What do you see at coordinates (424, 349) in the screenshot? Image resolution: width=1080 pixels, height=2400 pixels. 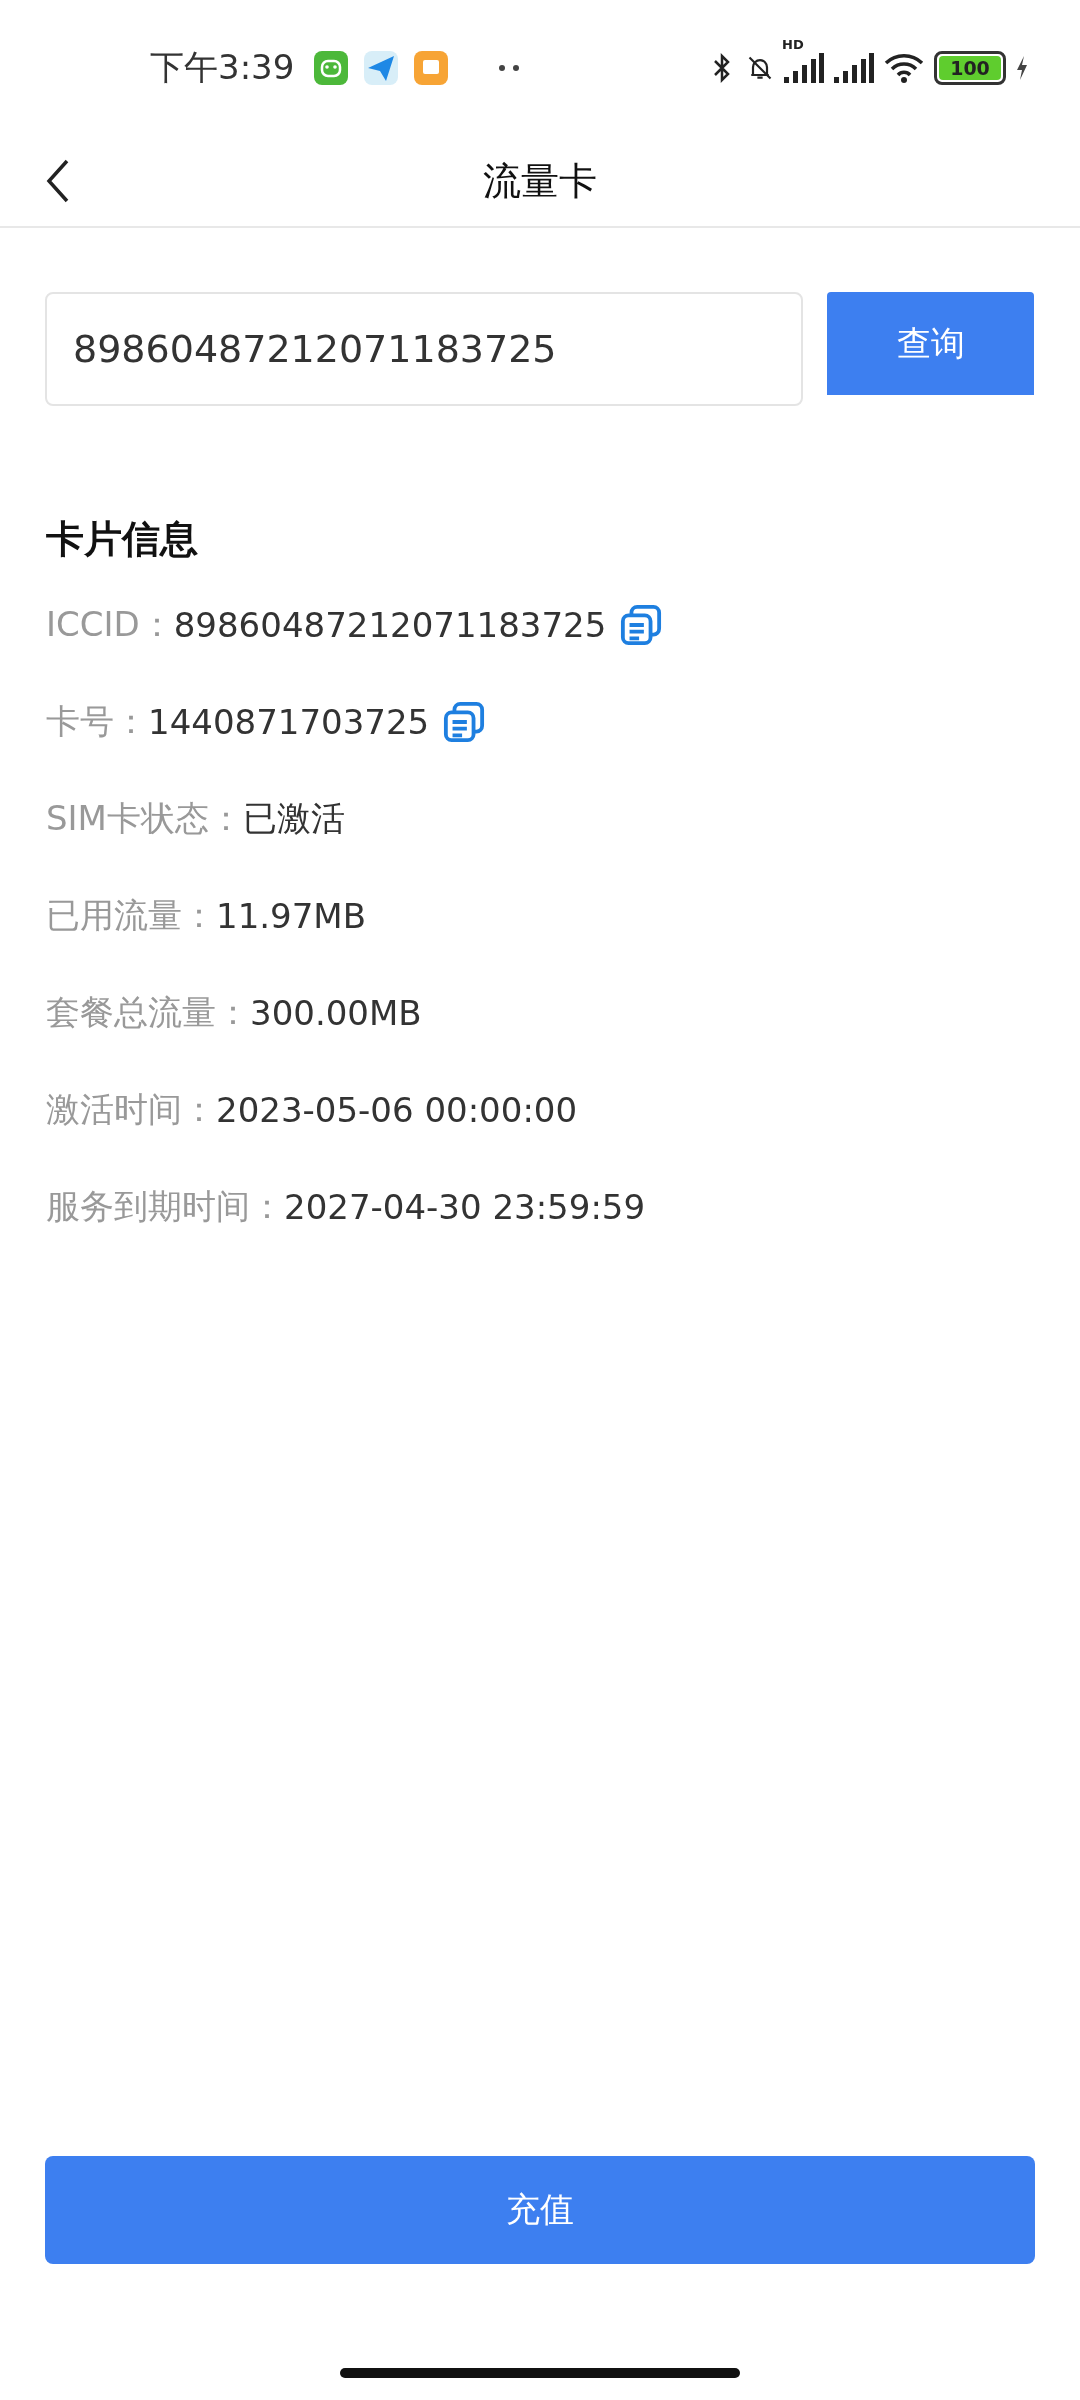 I see `card-number-field: 89860487212071183725` at bounding box center [424, 349].